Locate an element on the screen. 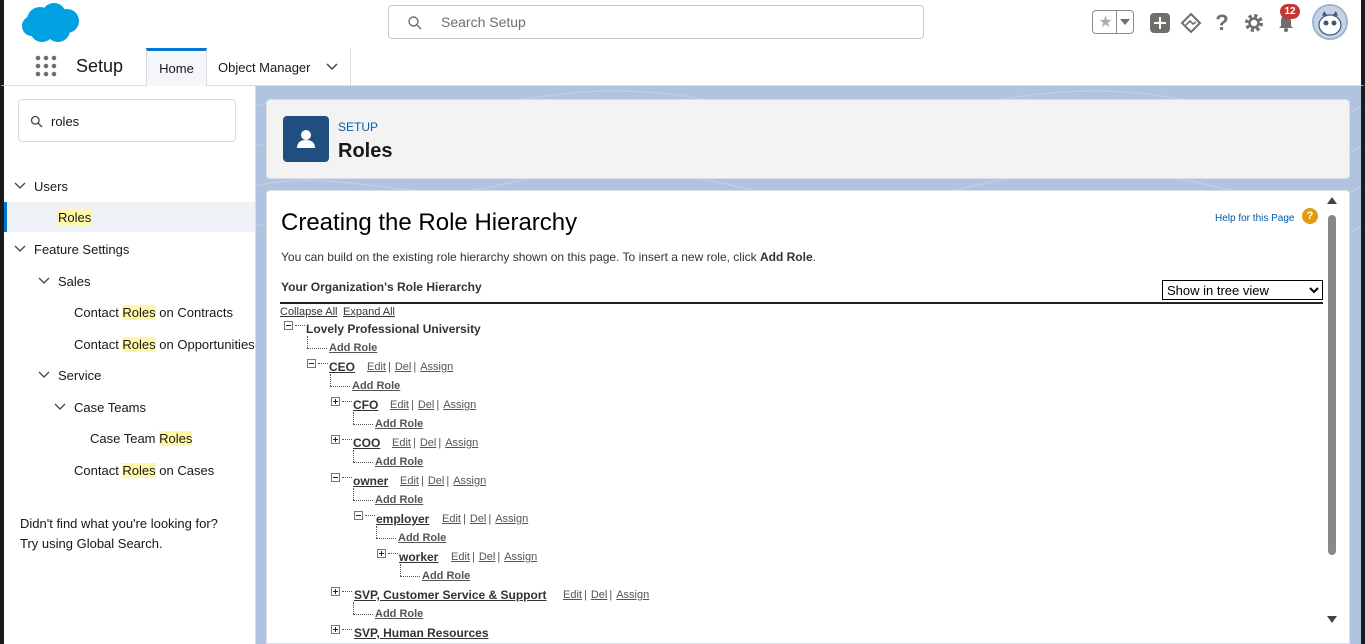 The height and width of the screenshot is (644, 1365). favorites-button: ★ is located at coordinates (1113, 22).